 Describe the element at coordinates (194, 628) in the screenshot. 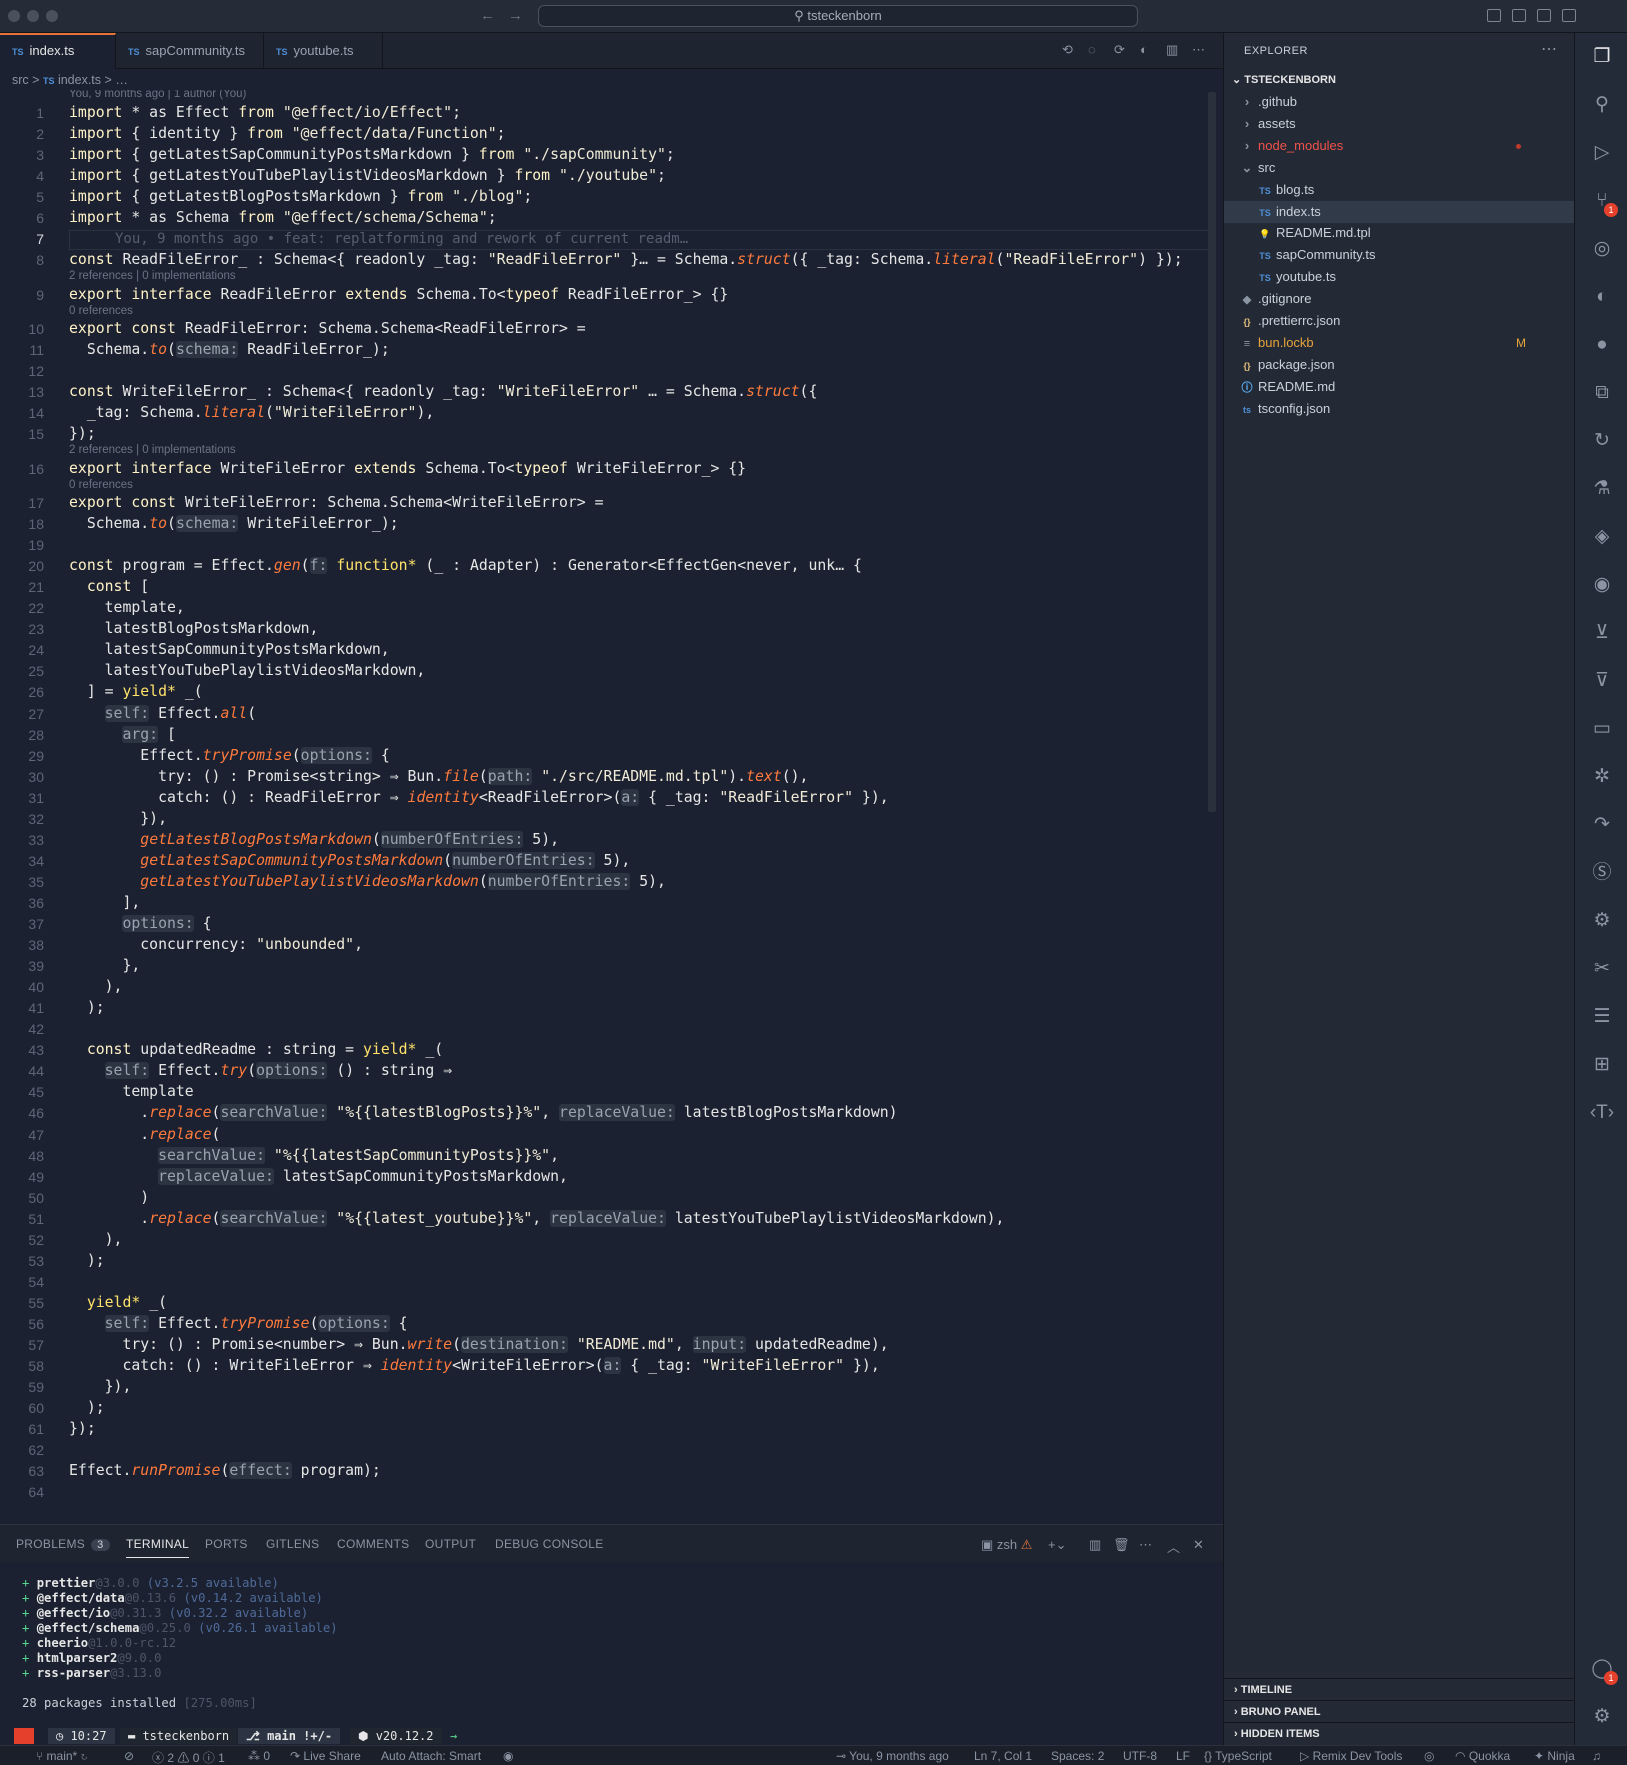

I see `code-line: latestBlogPostsMarkdown,` at that location.